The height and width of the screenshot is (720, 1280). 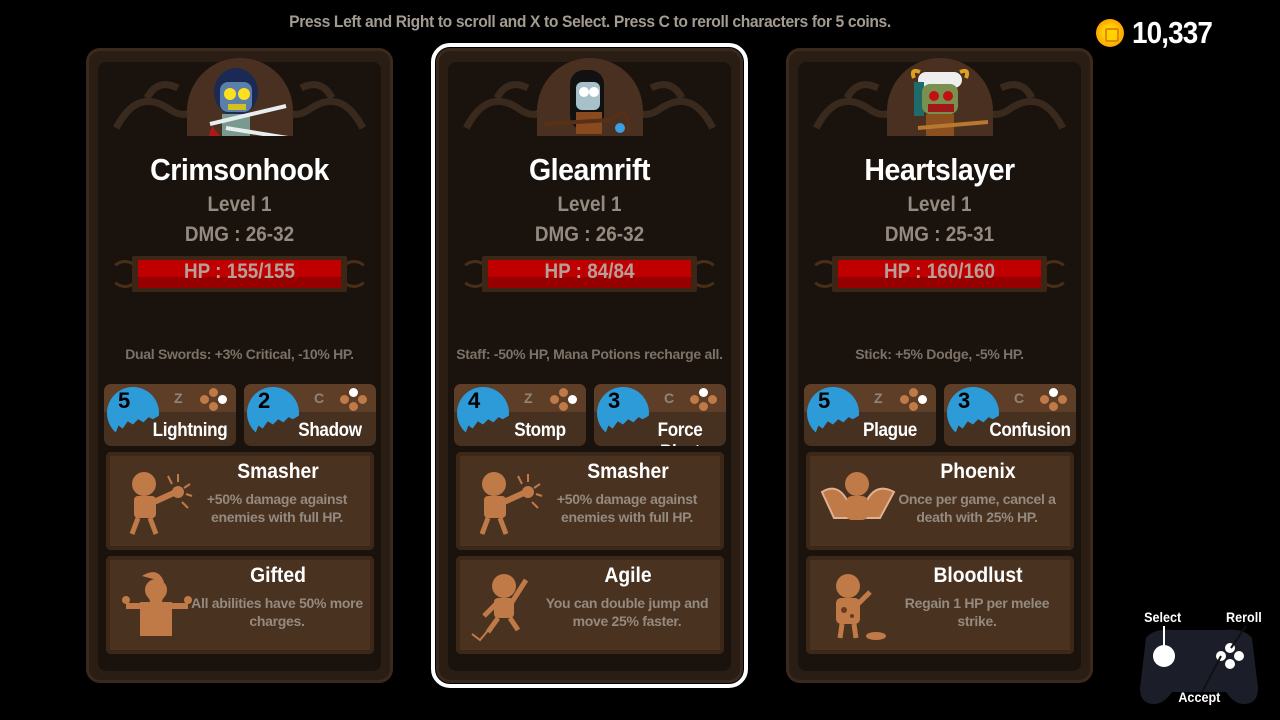 I want to click on ability-slot: 3 C Confusion, so click(x=1010, y=415).